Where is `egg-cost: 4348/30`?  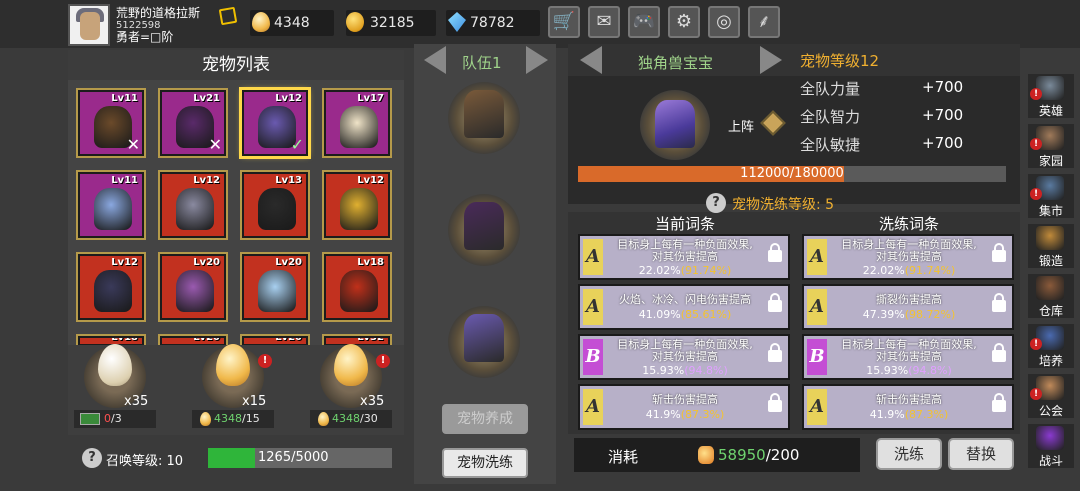
egg-cost: 4348/30 is located at coordinates (351, 419).